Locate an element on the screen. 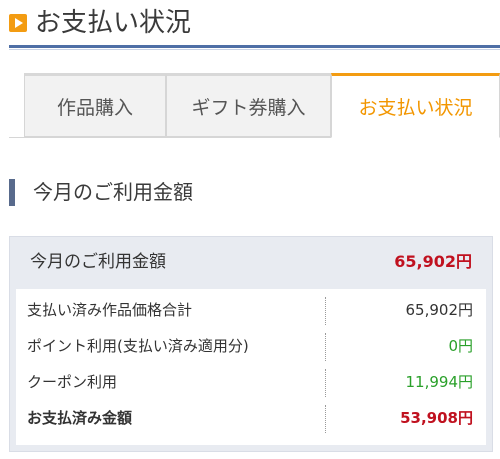 This screenshot has width=500, height=459. detail-label: クーポン利用 is located at coordinates (72, 382).